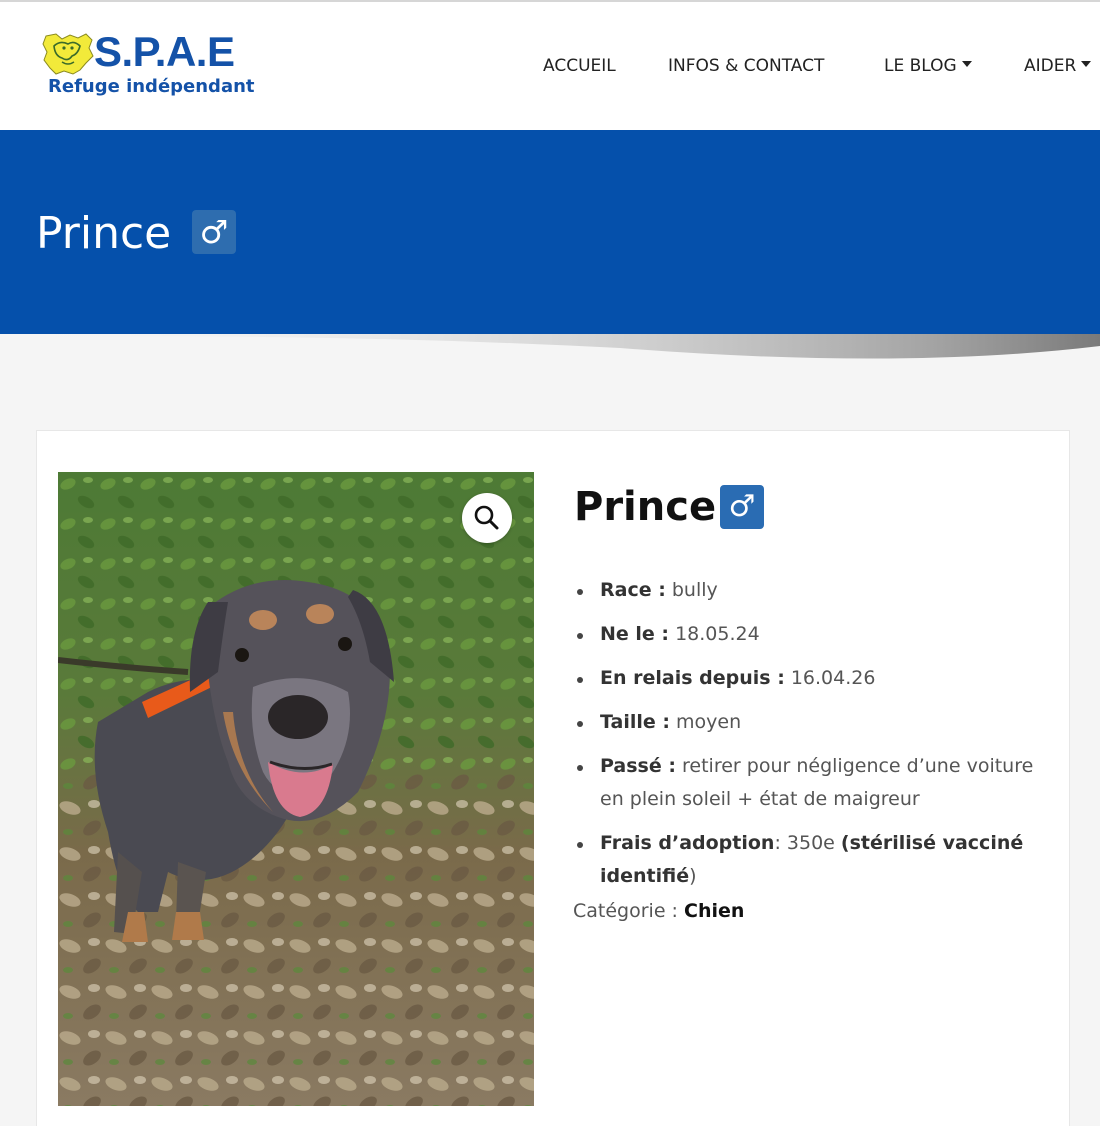 The image size is (1100, 1126). I want to click on category-label: Catégorie :, so click(628, 911).